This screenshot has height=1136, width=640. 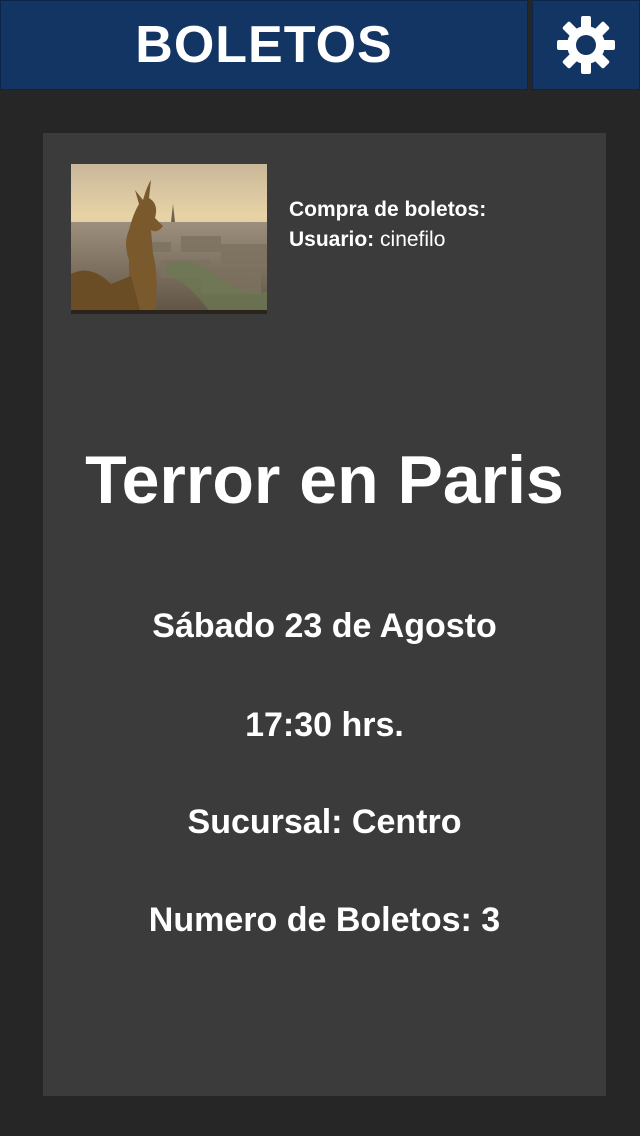 What do you see at coordinates (324, 920) in the screenshot?
I see `ticket-count: Numero de Boletos: 3` at bounding box center [324, 920].